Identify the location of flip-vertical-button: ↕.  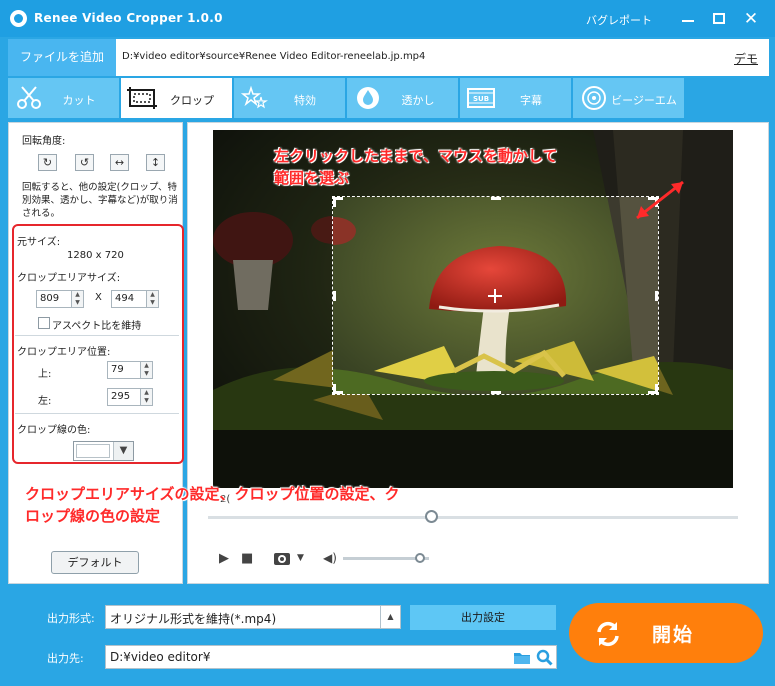
(155, 162).